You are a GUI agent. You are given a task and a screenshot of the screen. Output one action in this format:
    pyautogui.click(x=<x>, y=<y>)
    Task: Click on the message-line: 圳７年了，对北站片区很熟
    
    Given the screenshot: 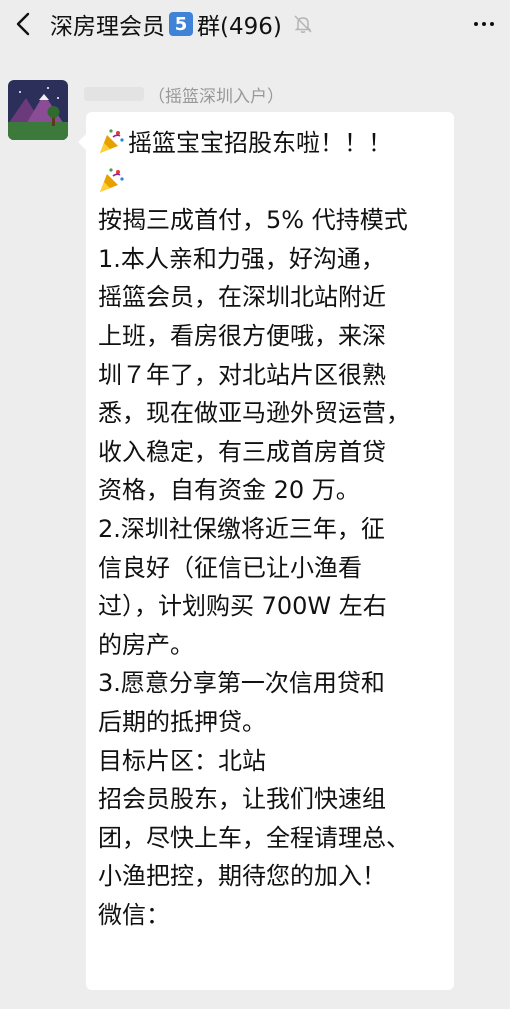 What is the action you would take?
    pyautogui.click(x=242, y=374)
    